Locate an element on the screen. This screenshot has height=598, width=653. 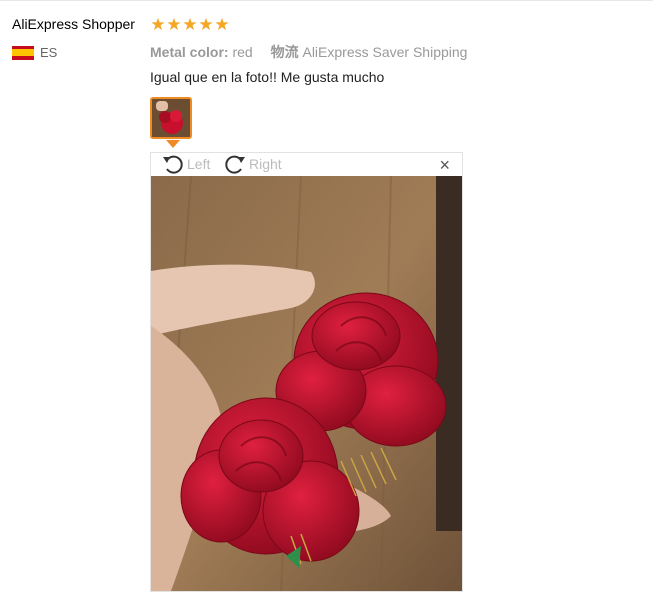
star-rating: ★ ★ ★ ★ ★ is located at coordinates (190, 25).